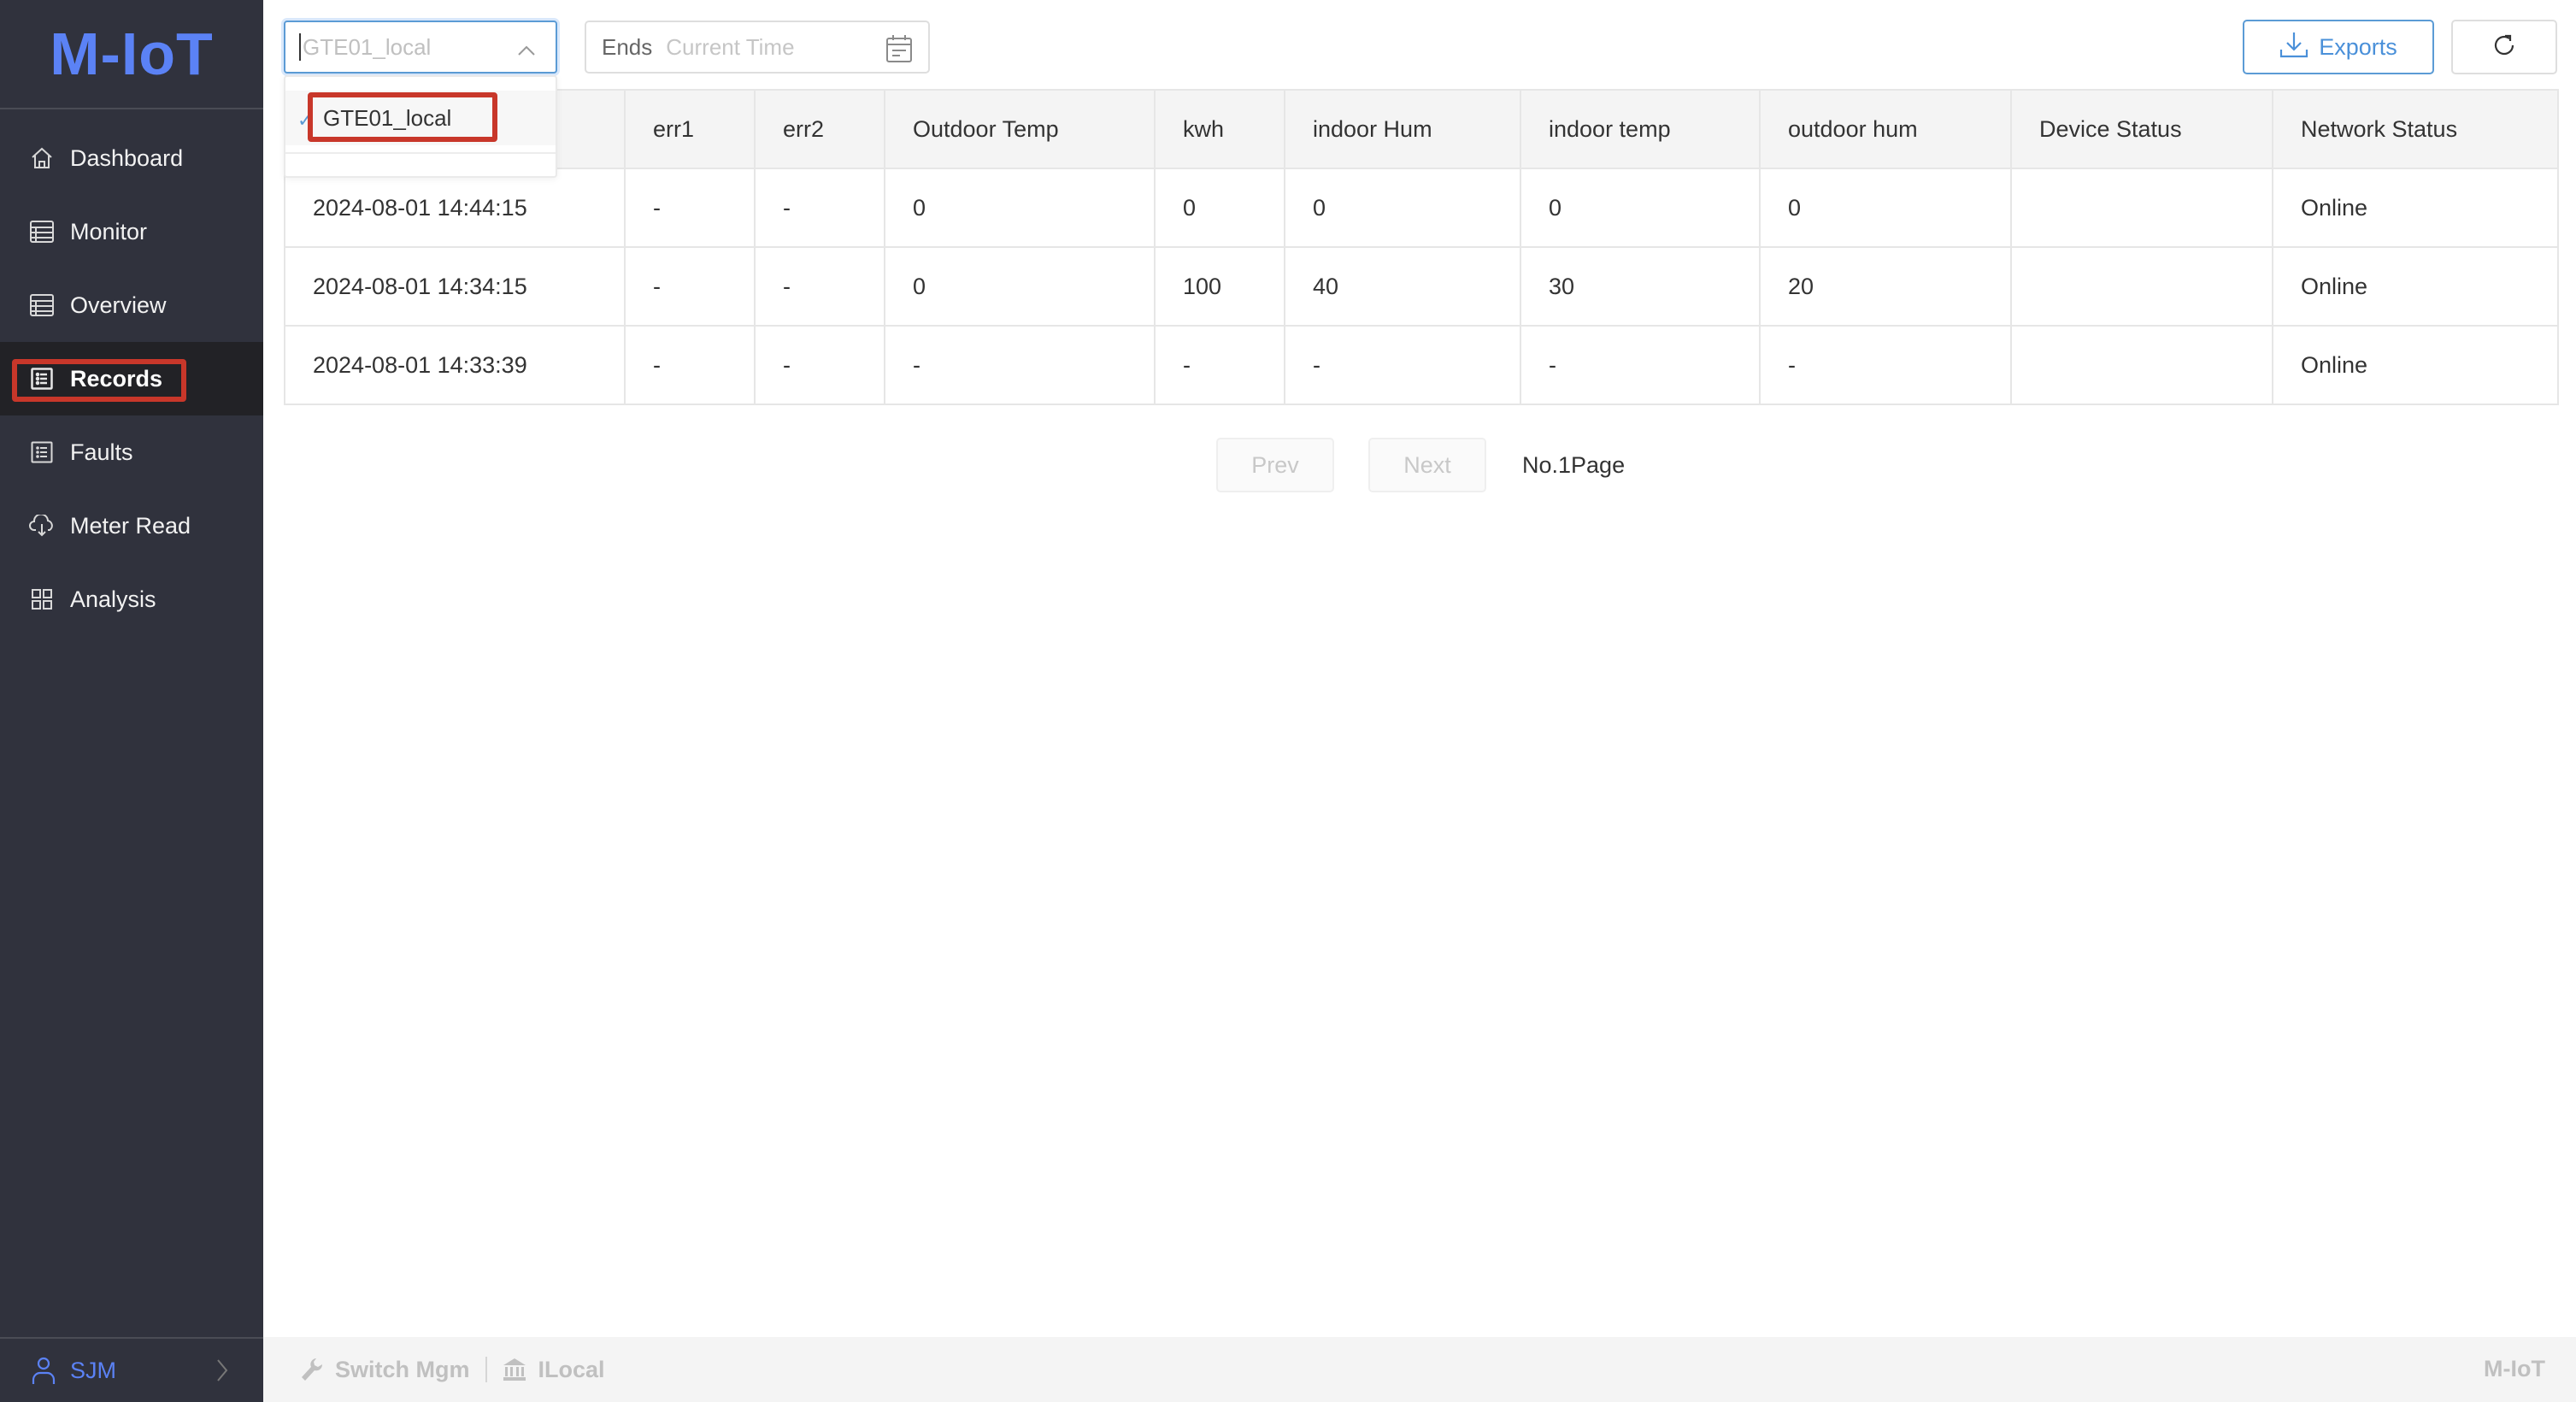 This screenshot has width=2576, height=1402. I want to click on dropdown-divider, so click(420, 153).